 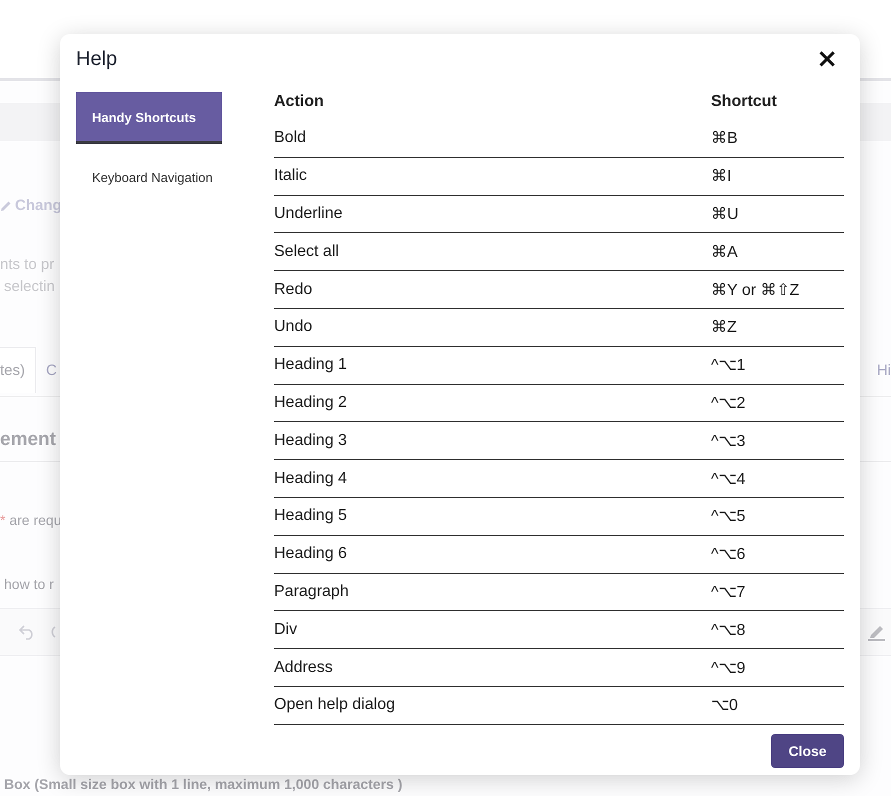 What do you see at coordinates (311, 516) in the screenshot?
I see `action-cell-text: Heading 5` at bounding box center [311, 516].